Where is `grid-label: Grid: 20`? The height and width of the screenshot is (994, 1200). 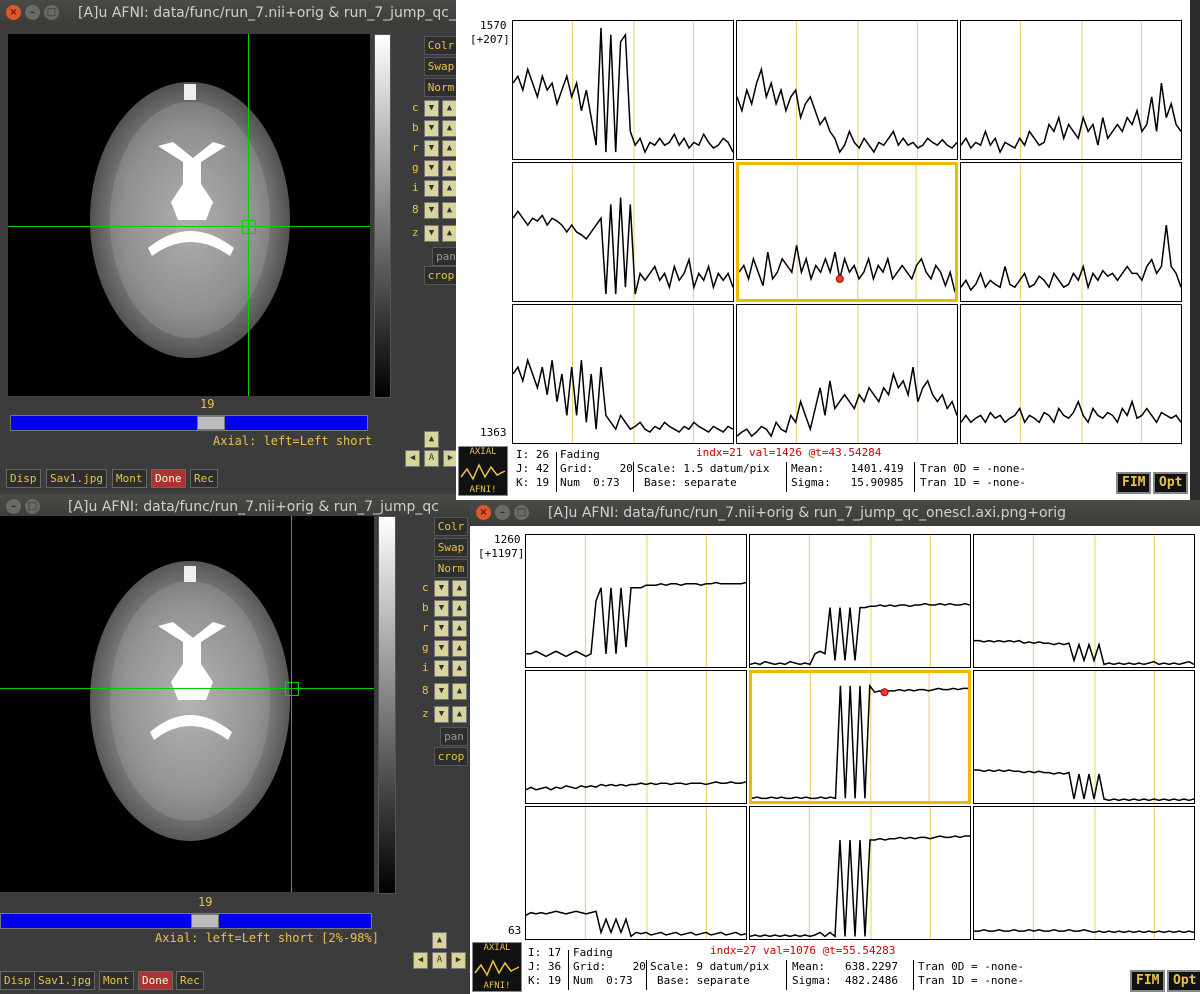 grid-label: Grid: 20 is located at coordinates (596, 468).